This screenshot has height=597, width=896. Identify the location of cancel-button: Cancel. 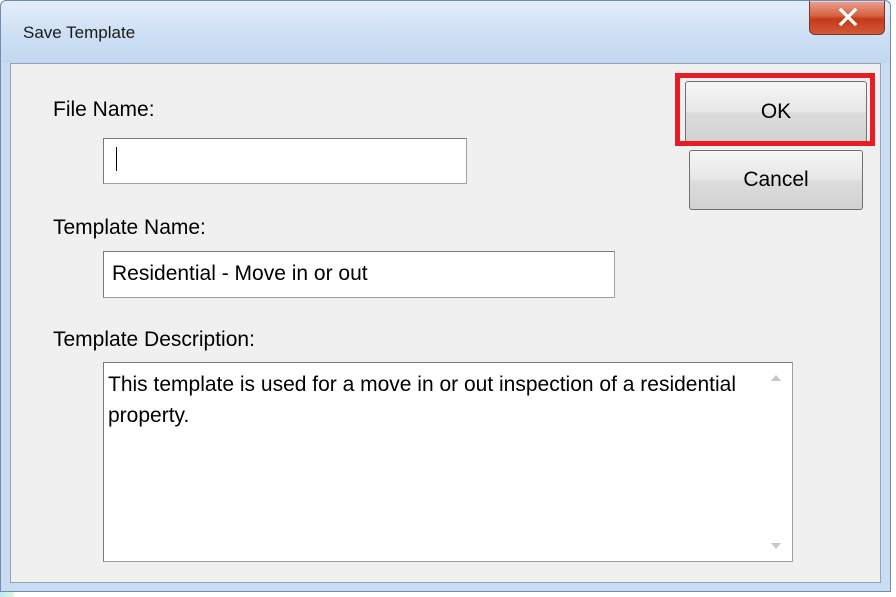
(776, 180).